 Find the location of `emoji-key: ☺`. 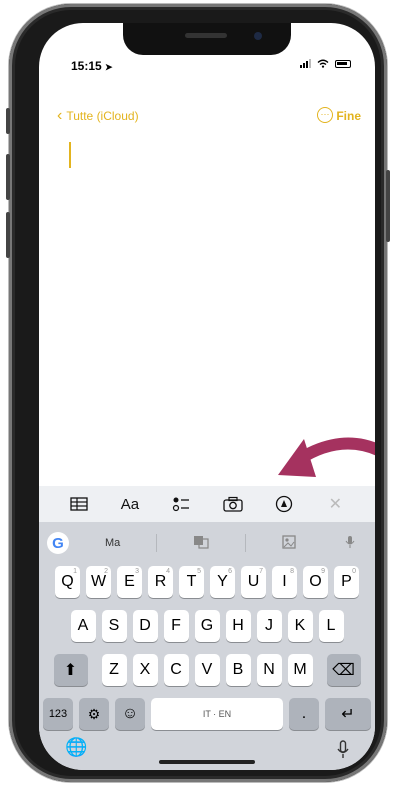

emoji-key: ☺ is located at coordinates (130, 714).